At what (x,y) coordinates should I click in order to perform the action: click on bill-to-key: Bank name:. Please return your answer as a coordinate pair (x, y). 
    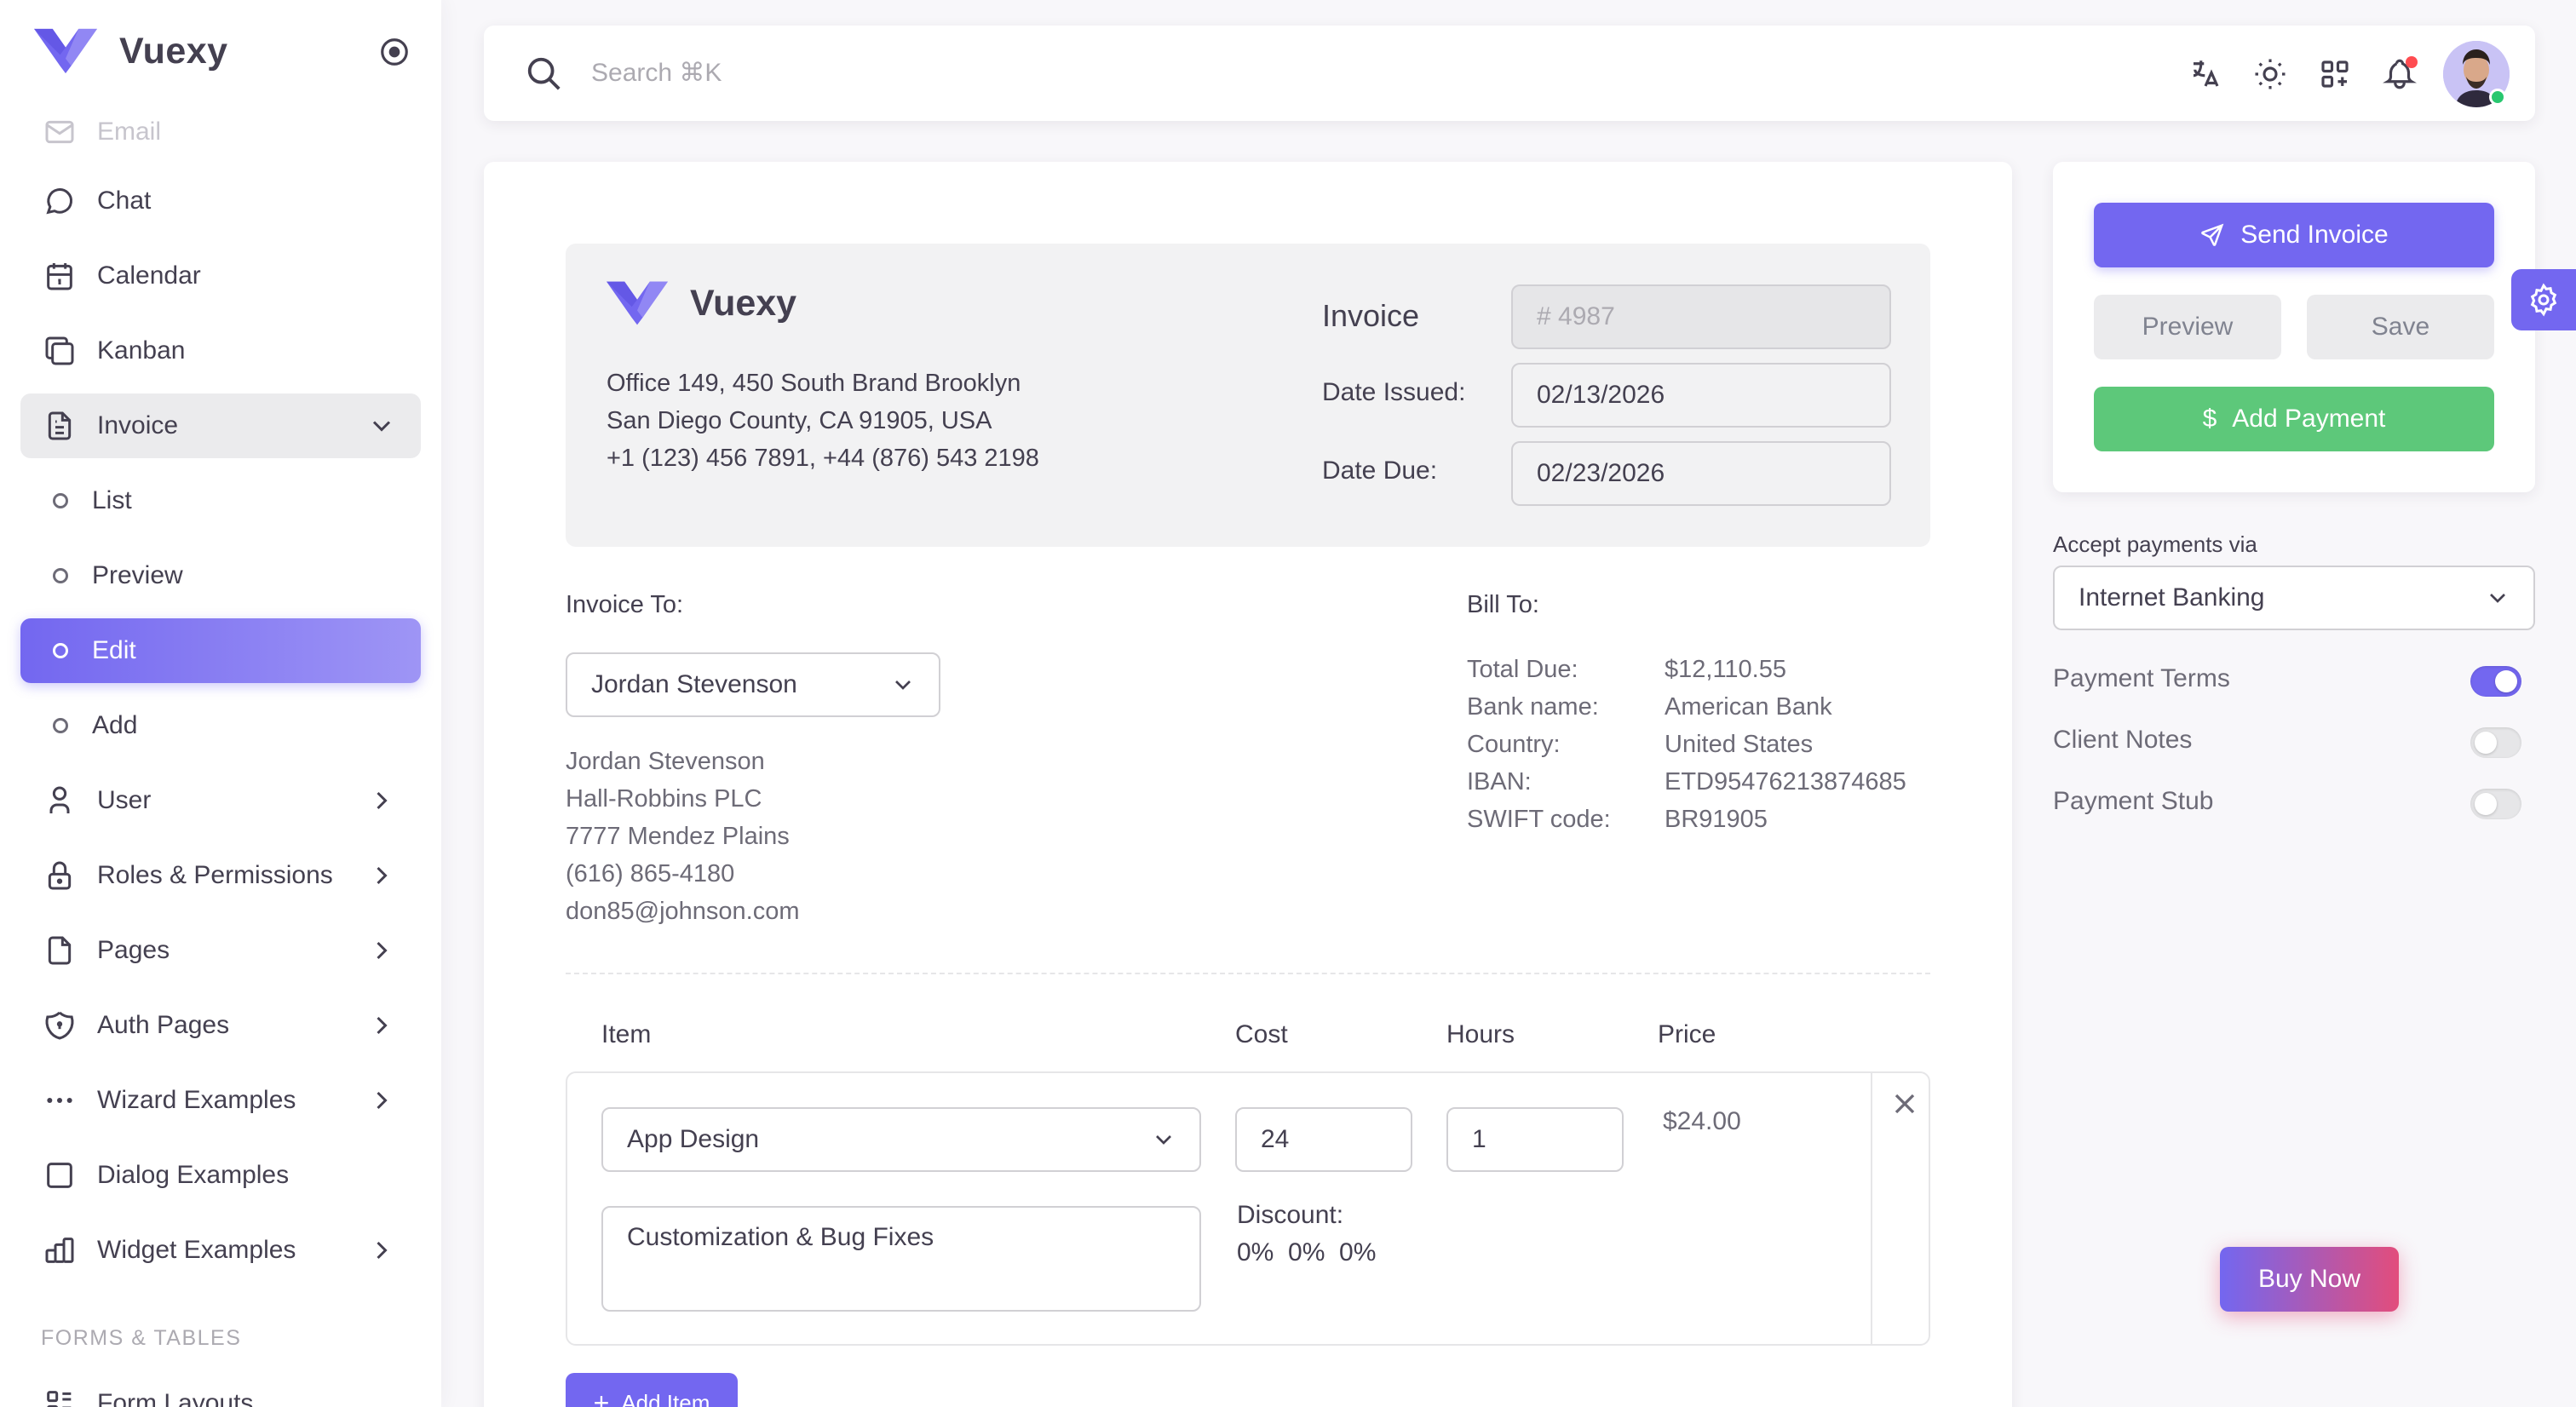
    Looking at the image, I should click on (1533, 707).